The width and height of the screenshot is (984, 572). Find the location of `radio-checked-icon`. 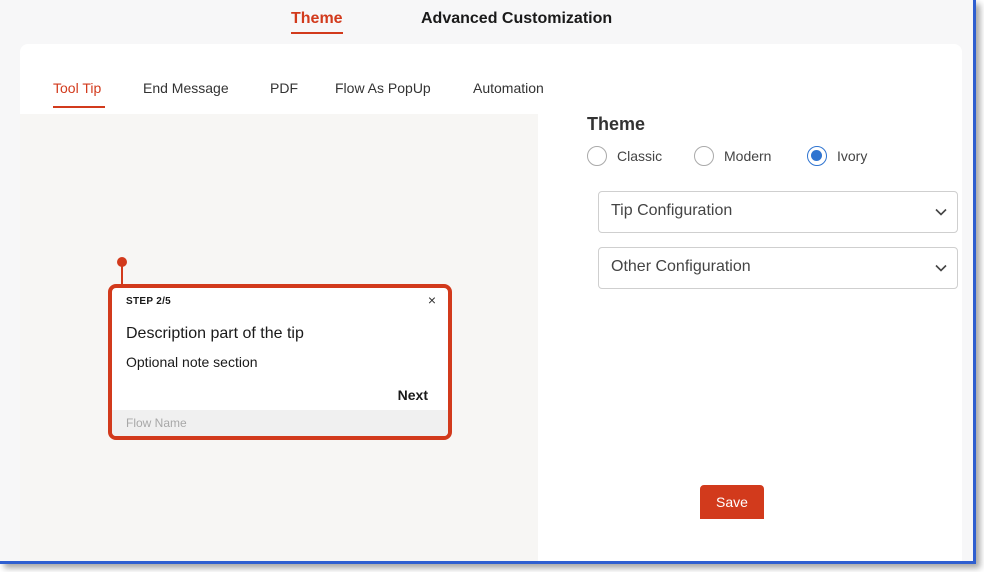

radio-checked-icon is located at coordinates (817, 156).